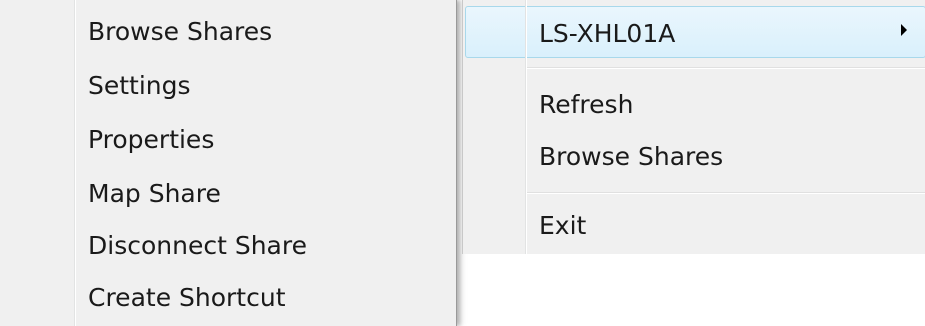 Image resolution: width=925 pixels, height=326 pixels. What do you see at coordinates (562, 226) in the screenshot?
I see `menu-item-exit: Exit` at bounding box center [562, 226].